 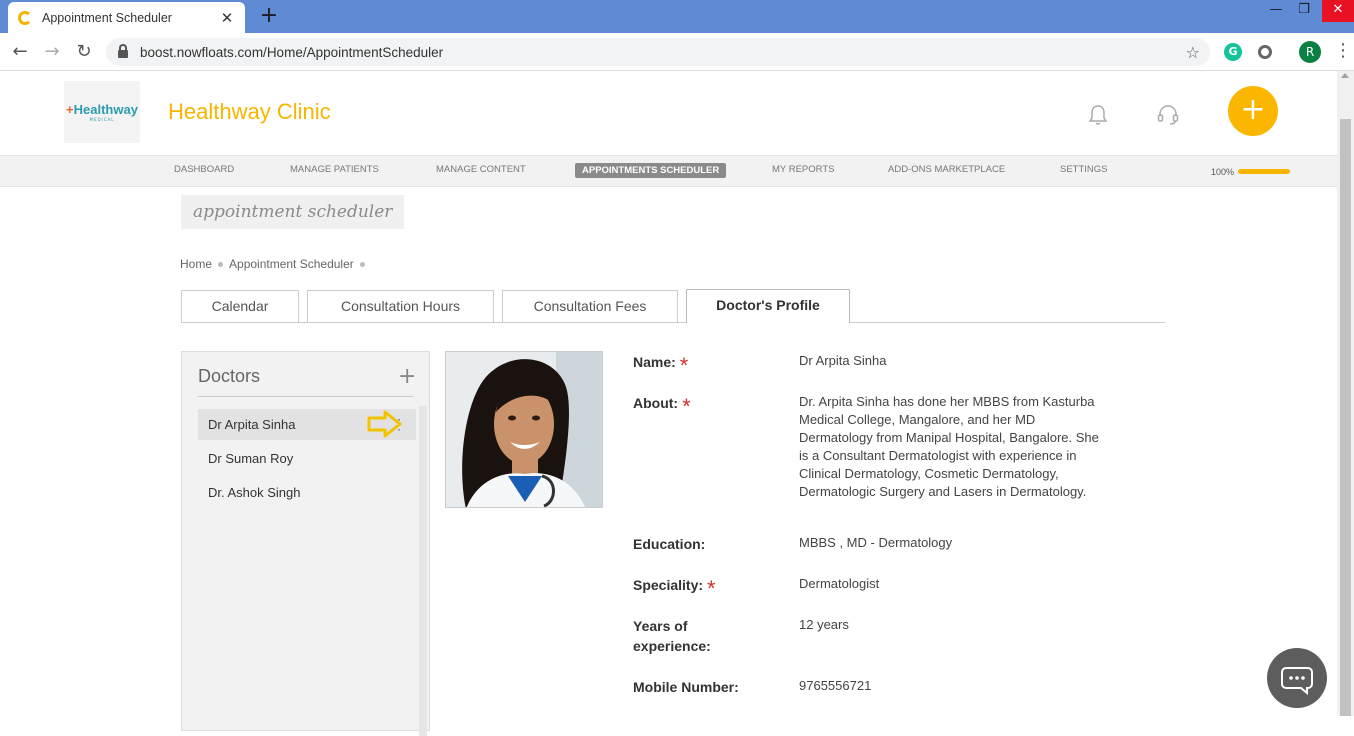 I want to click on profile-progress-label: 100%, so click(x=1223, y=172).